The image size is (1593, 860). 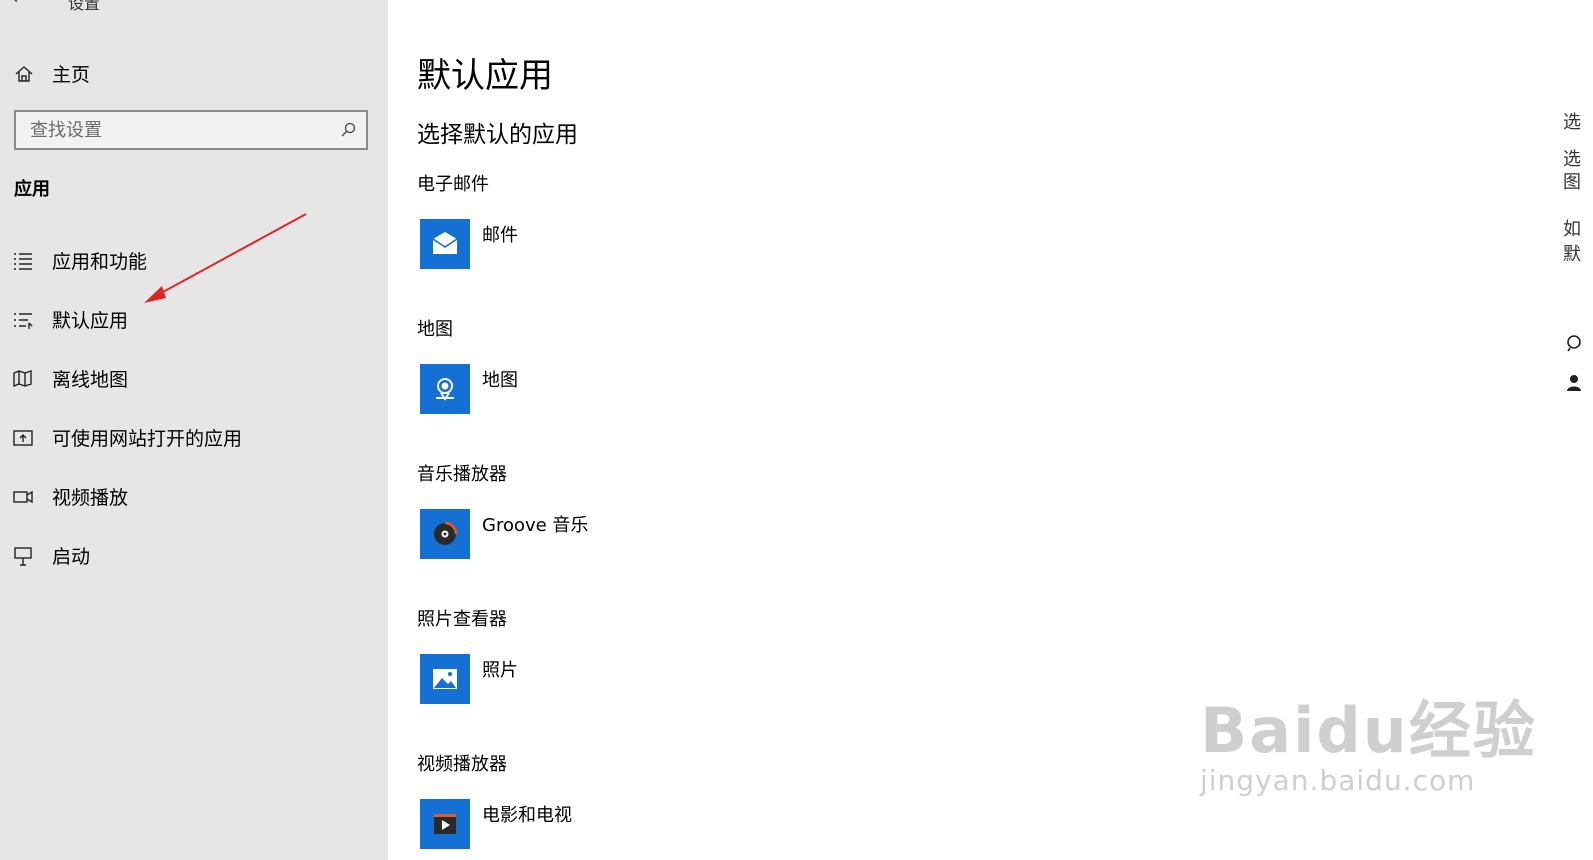 What do you see at coordinates (175, 130) in the screenshot?
I see `search-input` at bounding box center [175, 130].